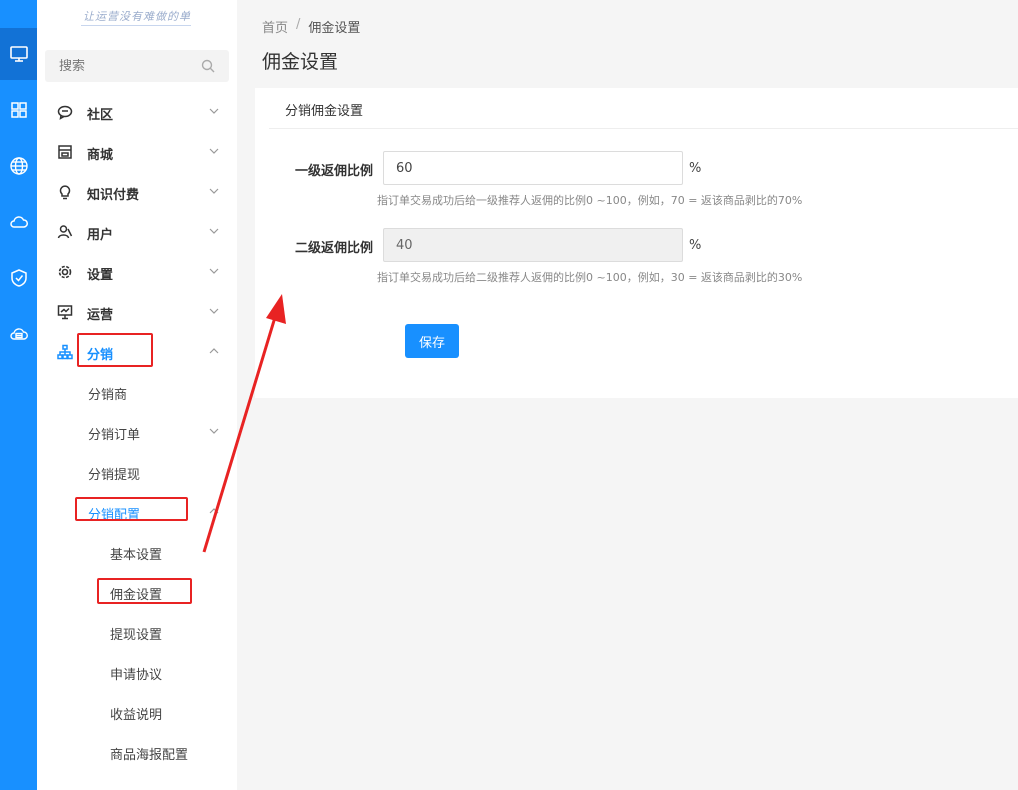  What do you see at coordinates (137, 16) in the screenshot?
I see `brand-logo: 让运营没有难做的单` at bounding box center [137, 16].